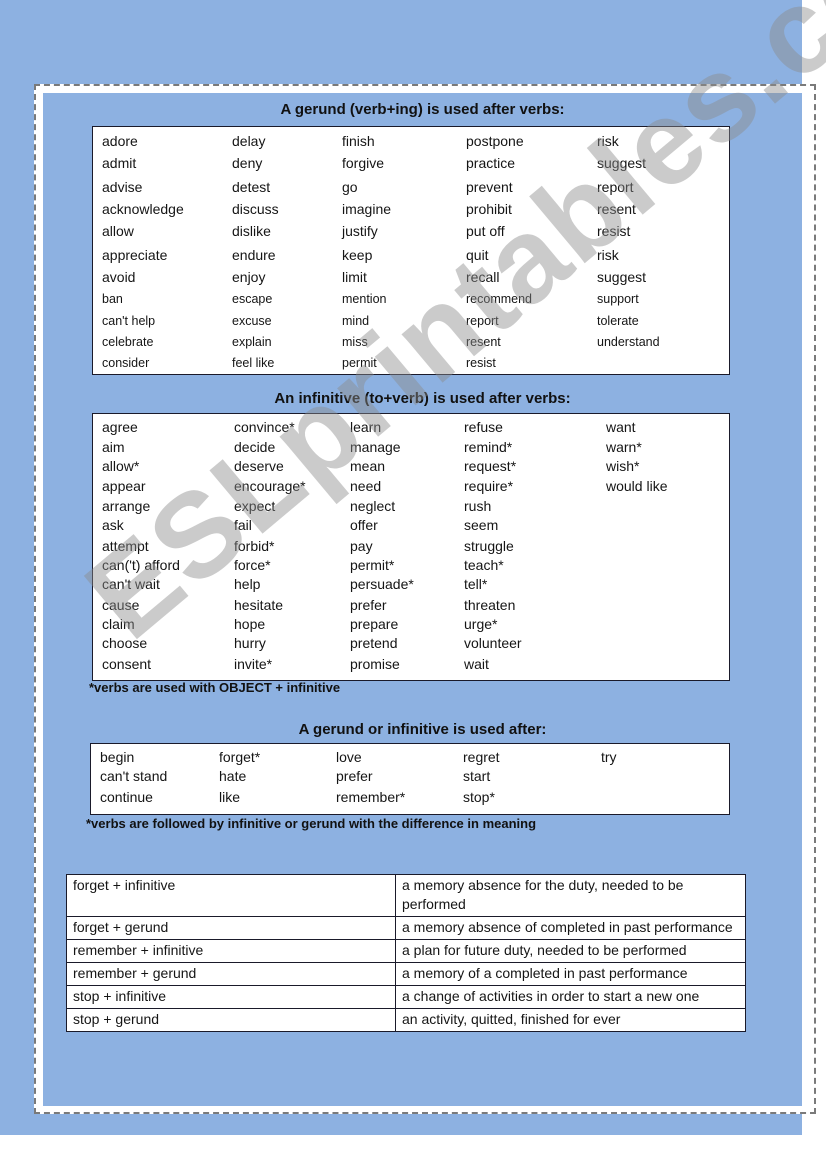 The image size is (826, 1169). What do you see at coordinates (364, 525) in the screenshot?
I see `verb-item: offer` at bounding box center [364, 525].